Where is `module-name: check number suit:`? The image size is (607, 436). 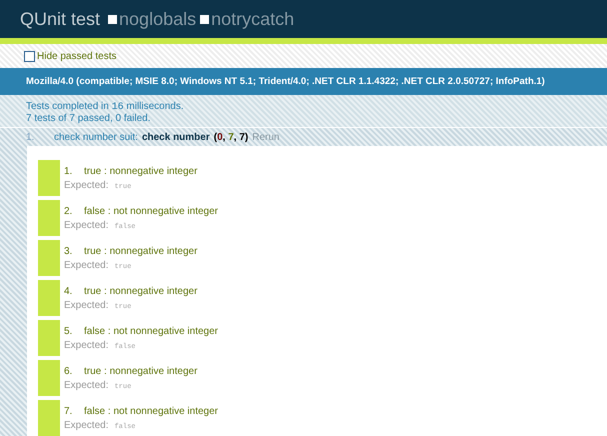 module-name: check number suit: is located at coordinates (96, 137).